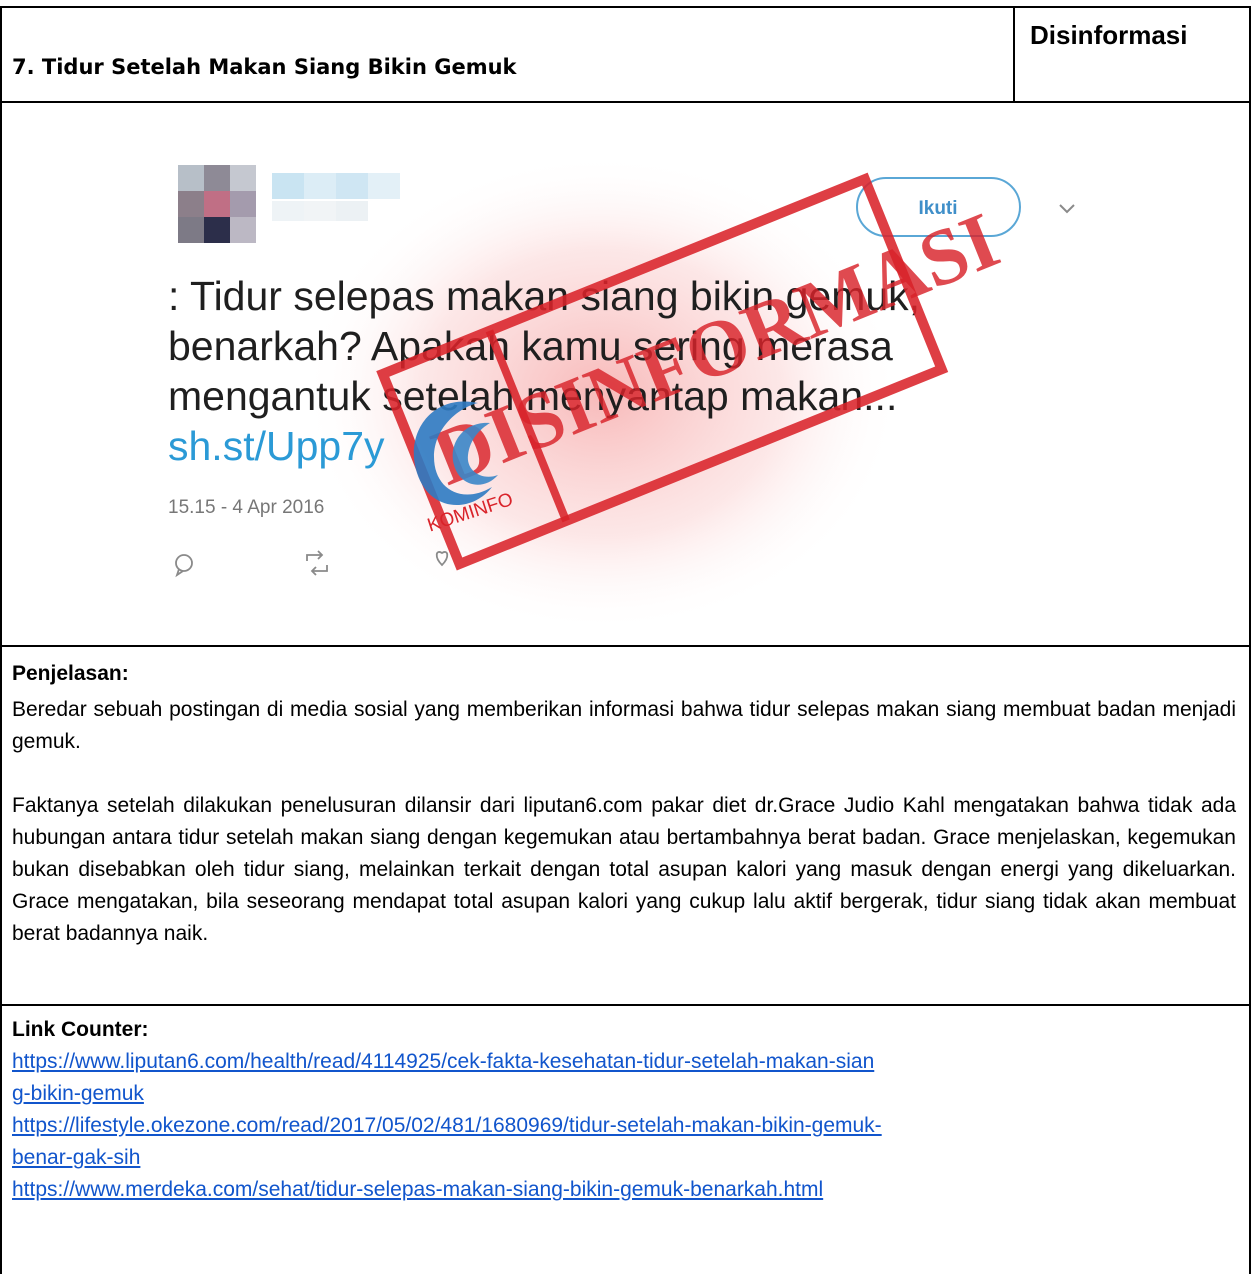 The image size is (1251, 1274). What do you see at coordinates (70, 673) in the screenshot?
I see `explanation-heading: Penjelasan:` at bounding box center [70, 673].